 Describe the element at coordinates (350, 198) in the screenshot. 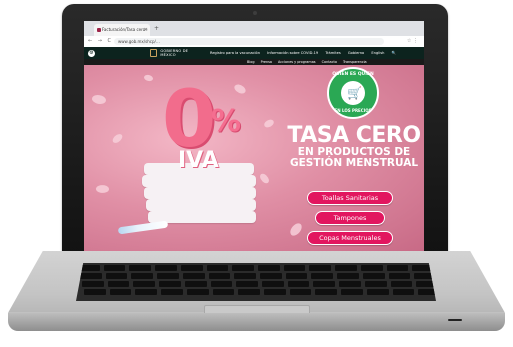

I see `toallas-sanitarias-button: Toallas Sanitarias` at that location.